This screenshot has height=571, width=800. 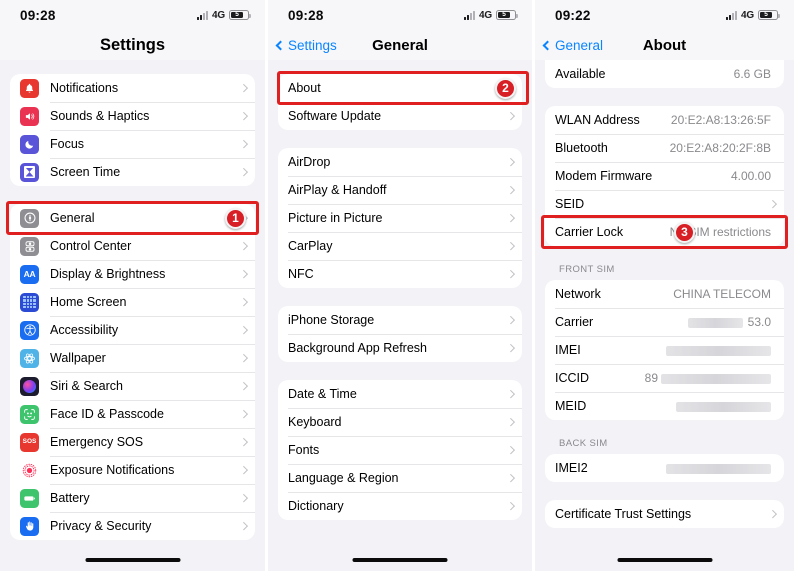 What do you see at coordinates (72, 218) in the screenshot?
I see `list-item-label: General` at bounding box center [72, 218].